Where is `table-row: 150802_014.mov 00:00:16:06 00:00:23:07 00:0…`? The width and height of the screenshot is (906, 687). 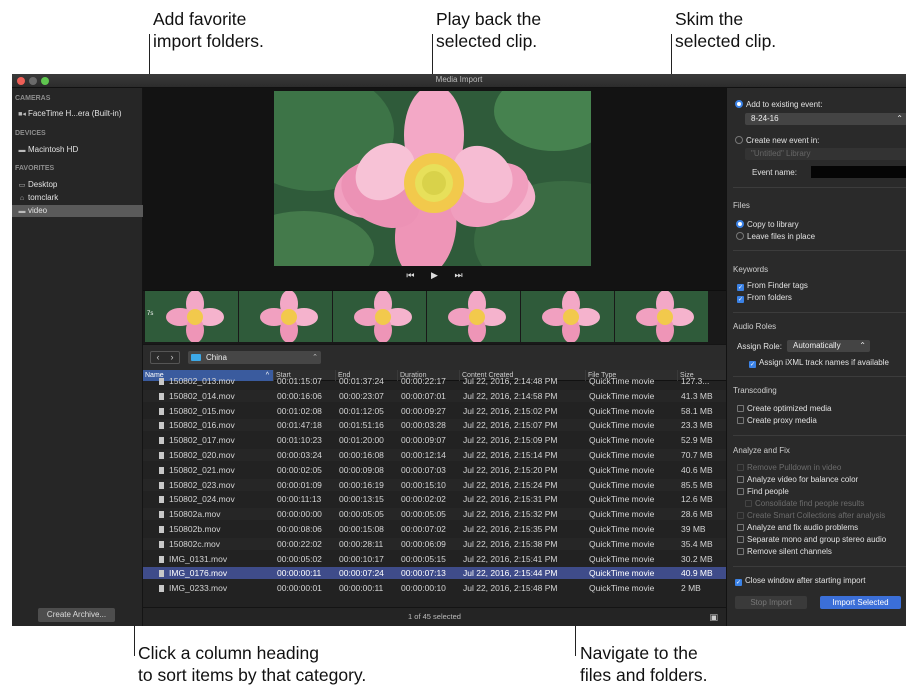 table-row: 150802_014.mov 00:00:16:06 00:00:23:07 00:0… is located at coordinates (434, 395).